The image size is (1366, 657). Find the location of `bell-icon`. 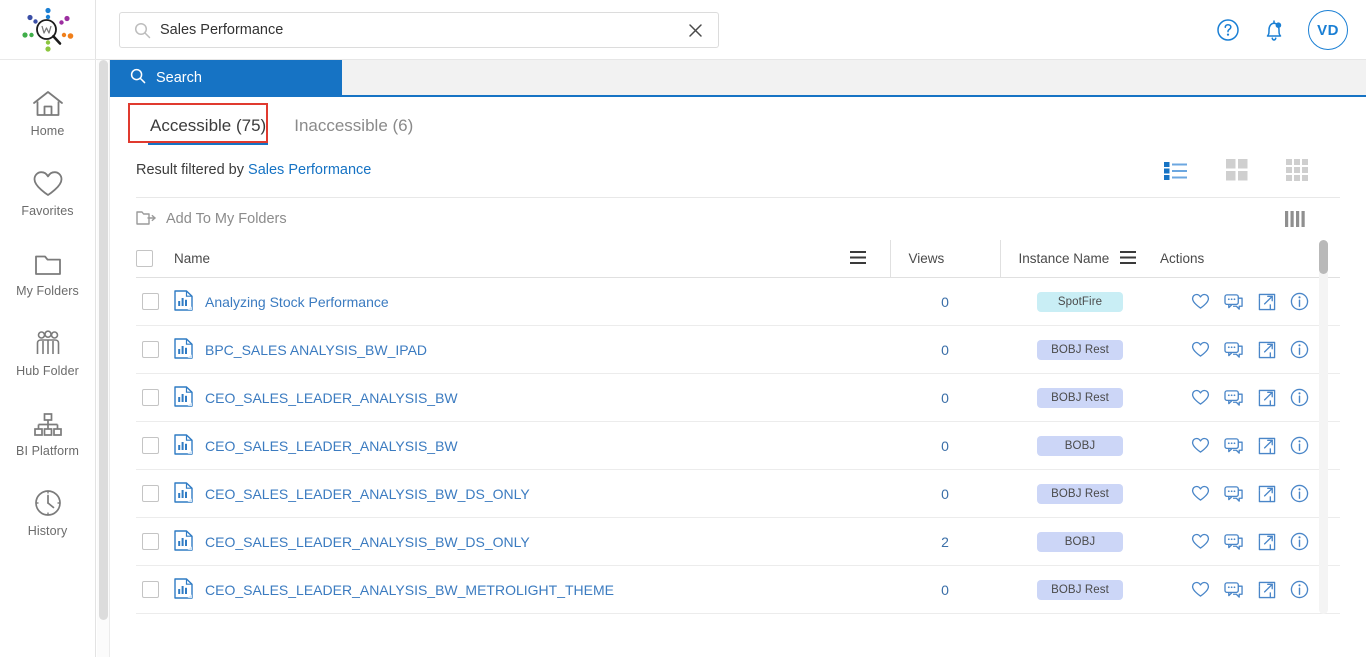

bell-icon is located at coordinates (1274, 30).